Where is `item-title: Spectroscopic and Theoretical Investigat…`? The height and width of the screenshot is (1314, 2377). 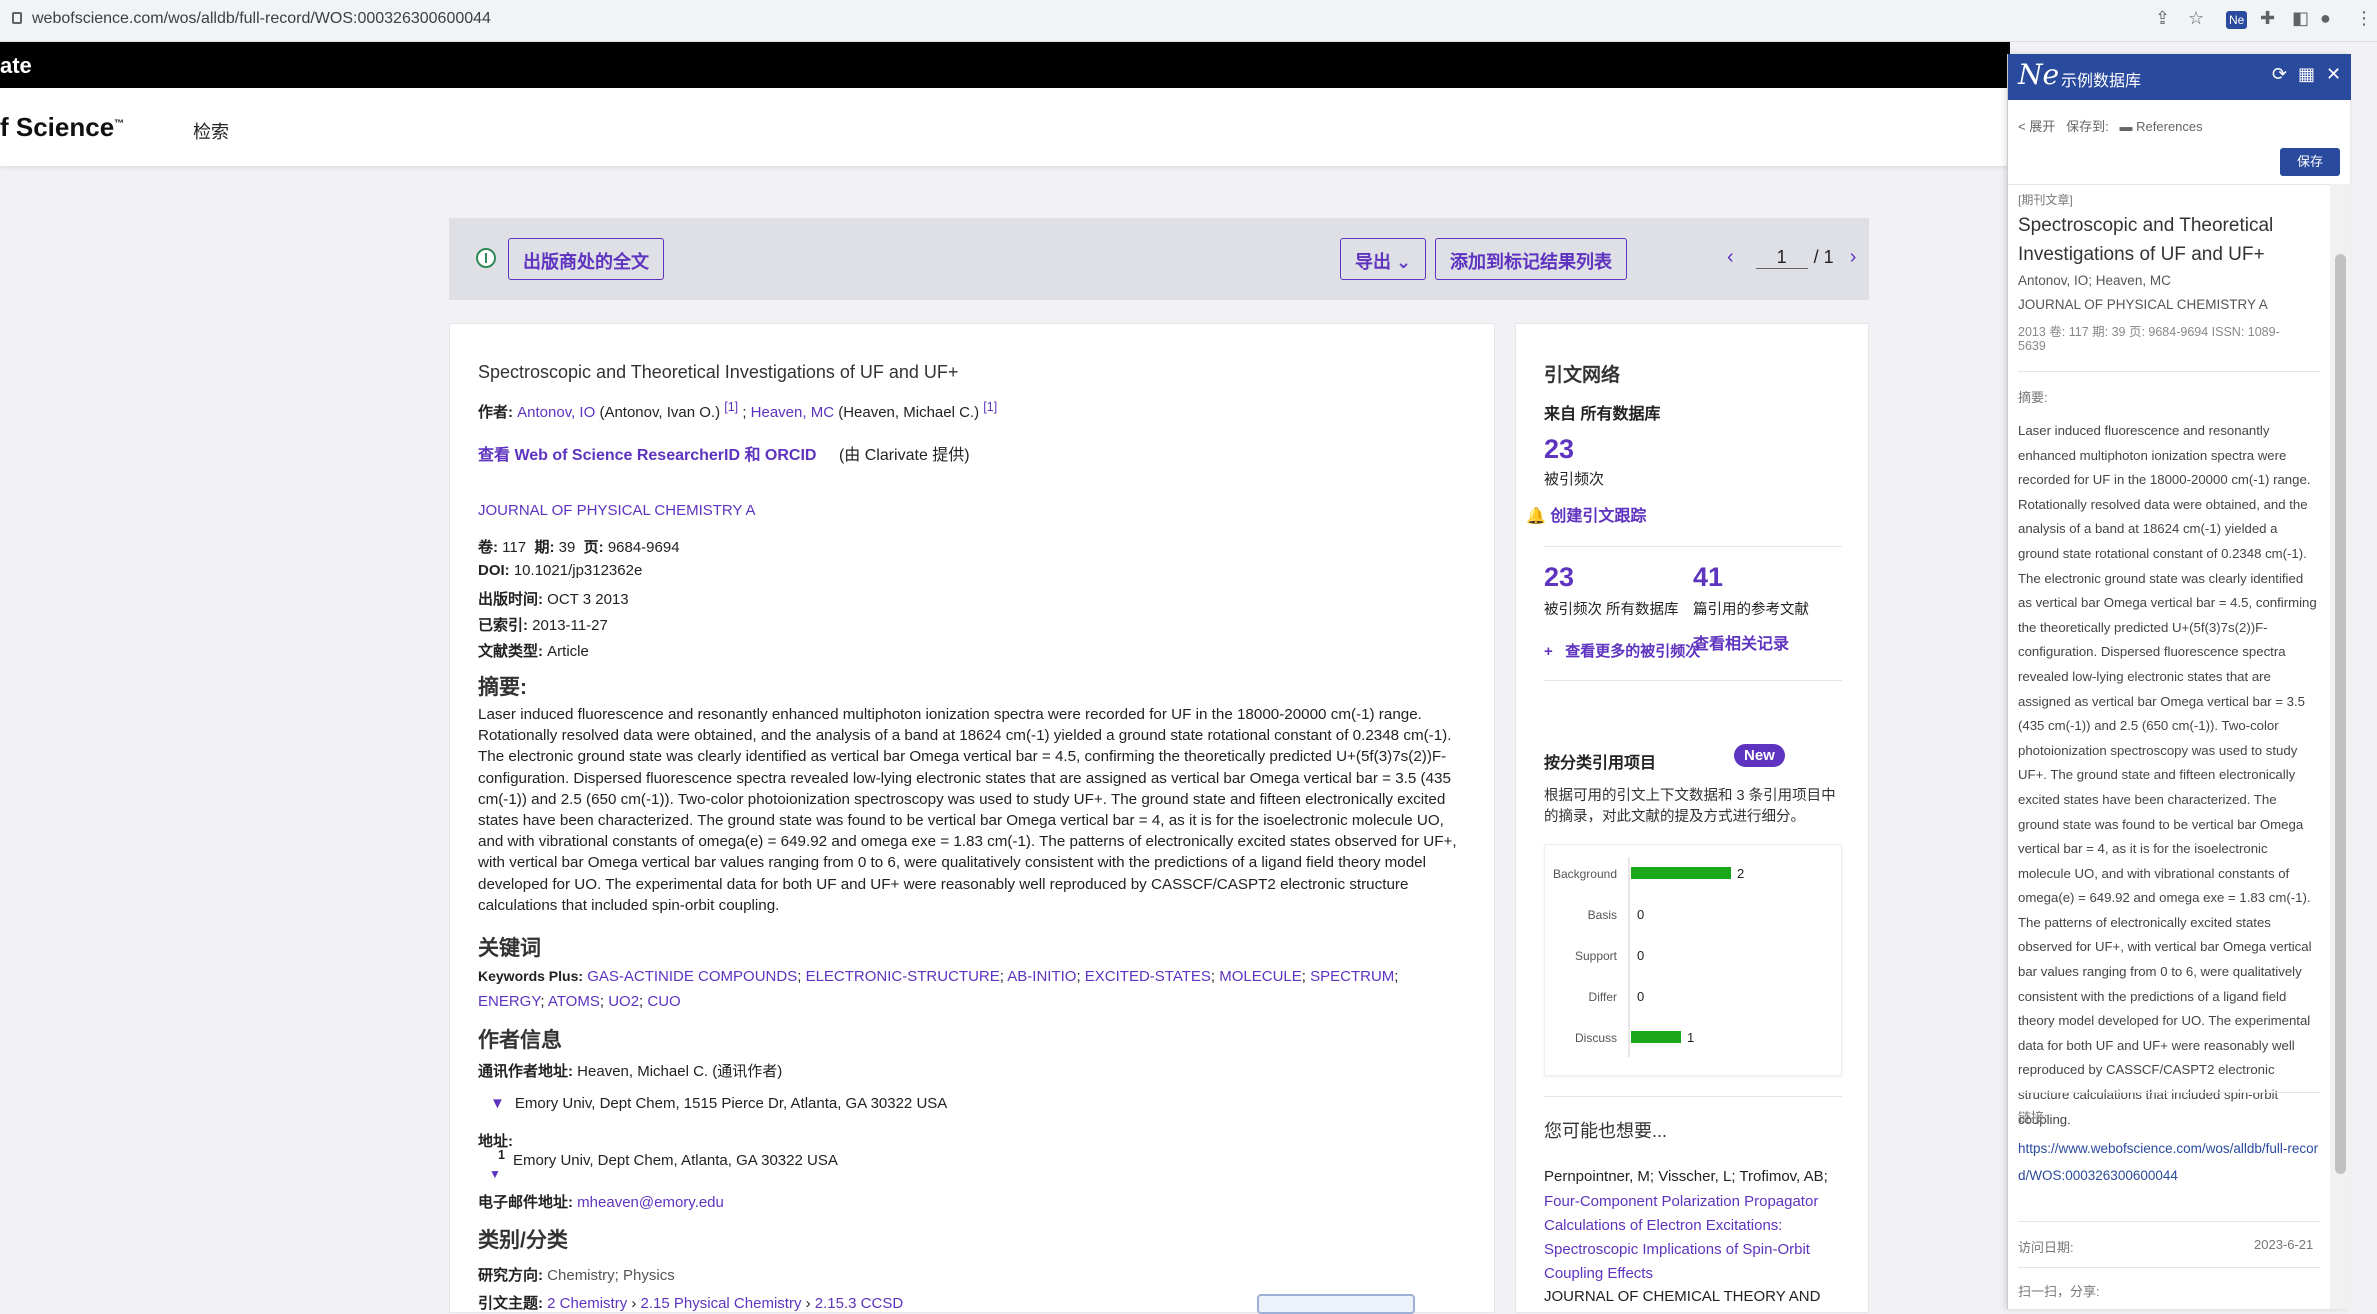
item-title: Spectroscopic and Theoretical Investigat… is located at coordinates (2168, 240).